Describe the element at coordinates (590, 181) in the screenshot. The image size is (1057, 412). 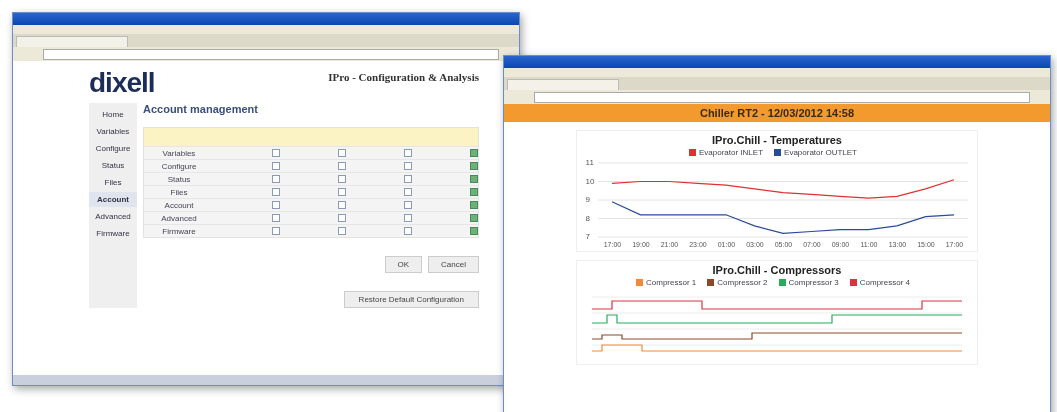
I see `axis-tick-label: 10` at that location.